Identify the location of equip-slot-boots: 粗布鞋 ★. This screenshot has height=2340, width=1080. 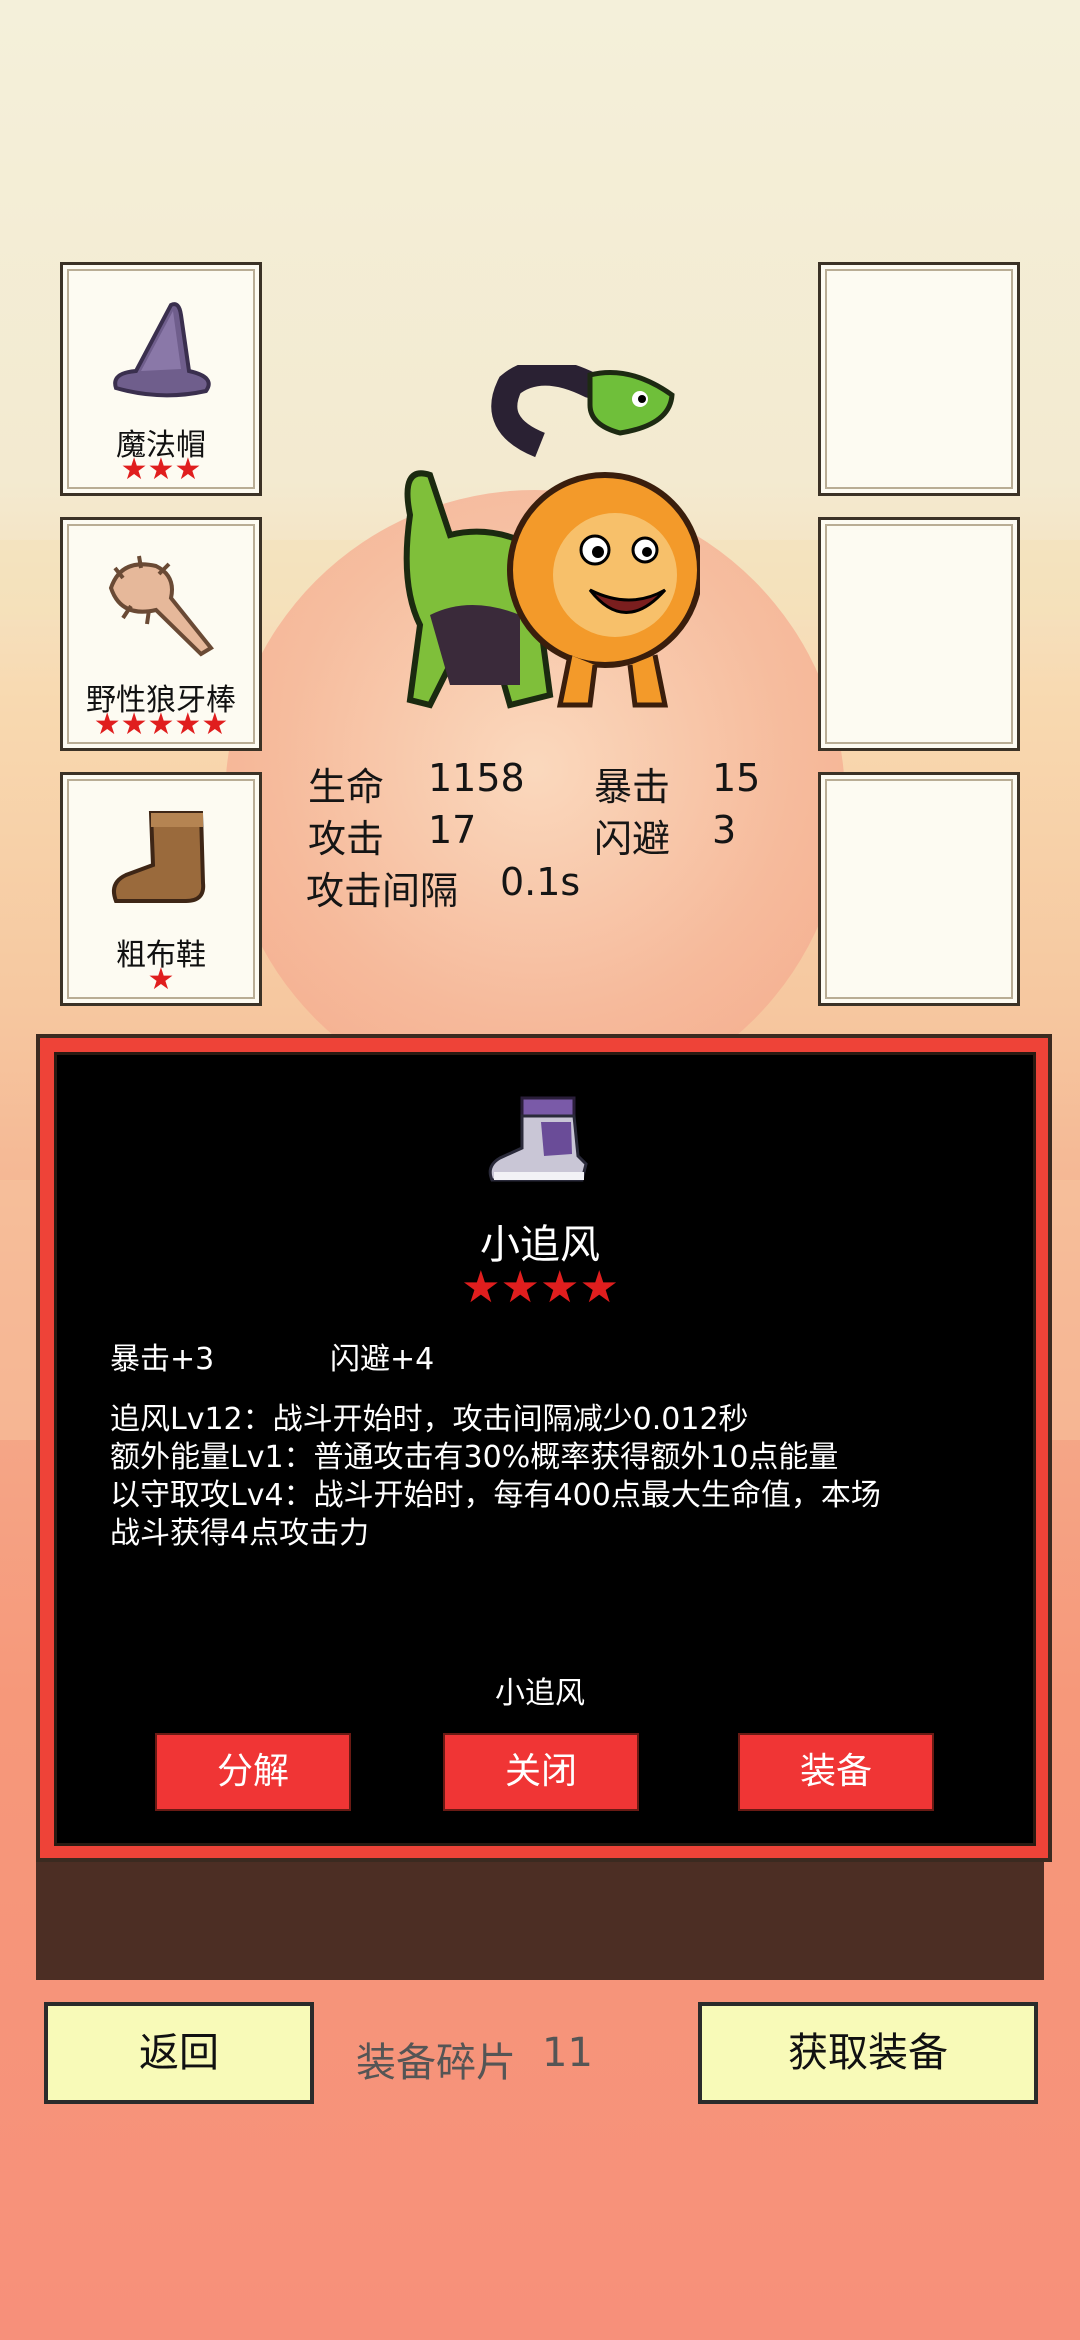
(161, 889).